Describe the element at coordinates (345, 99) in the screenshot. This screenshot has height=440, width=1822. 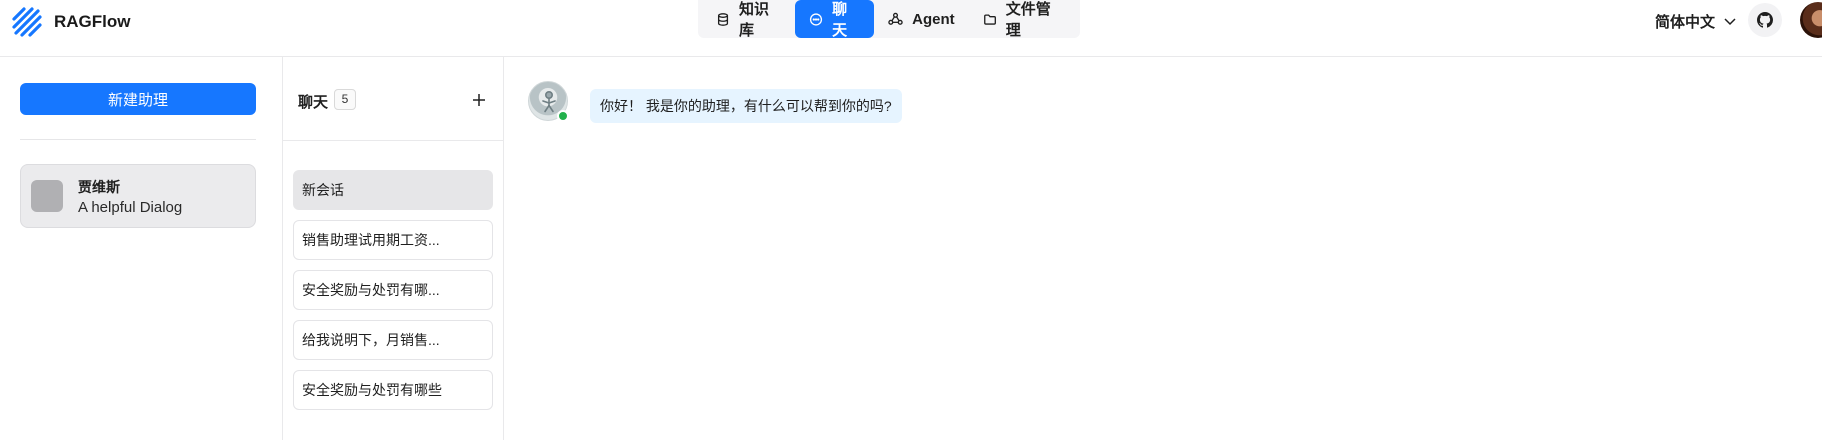
I see `conversation-count-badge: 5` at that location.